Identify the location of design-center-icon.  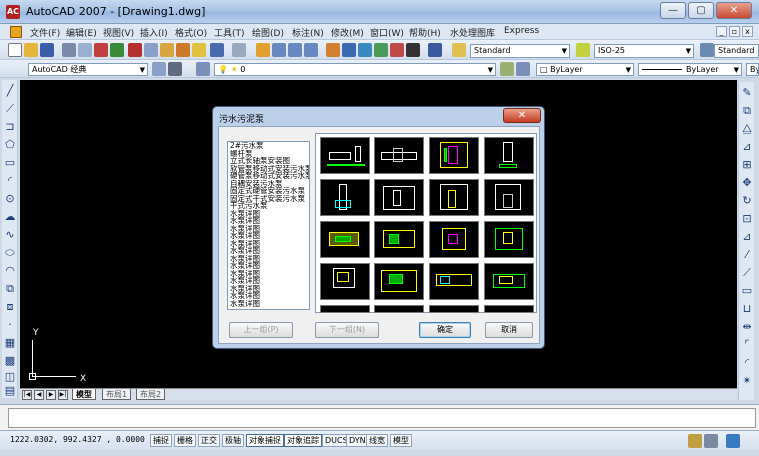
(349, 50).